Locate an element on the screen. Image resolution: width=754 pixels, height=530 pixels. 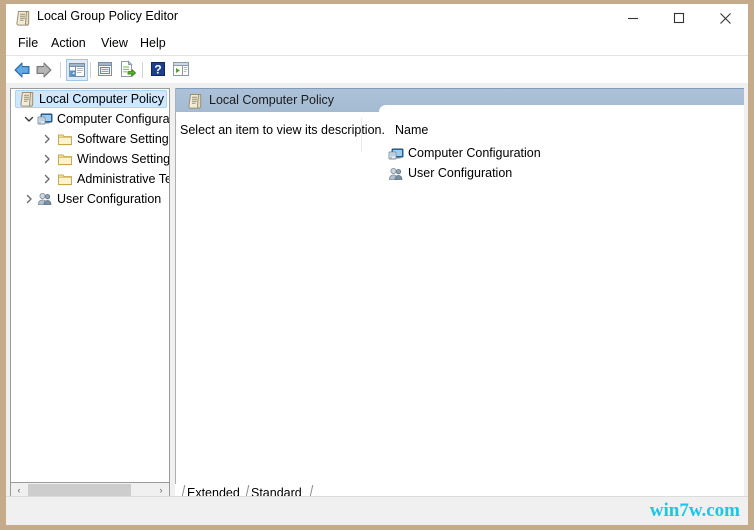
tree-item-label: Local Computer Policy is located at coordinates (102, 99).